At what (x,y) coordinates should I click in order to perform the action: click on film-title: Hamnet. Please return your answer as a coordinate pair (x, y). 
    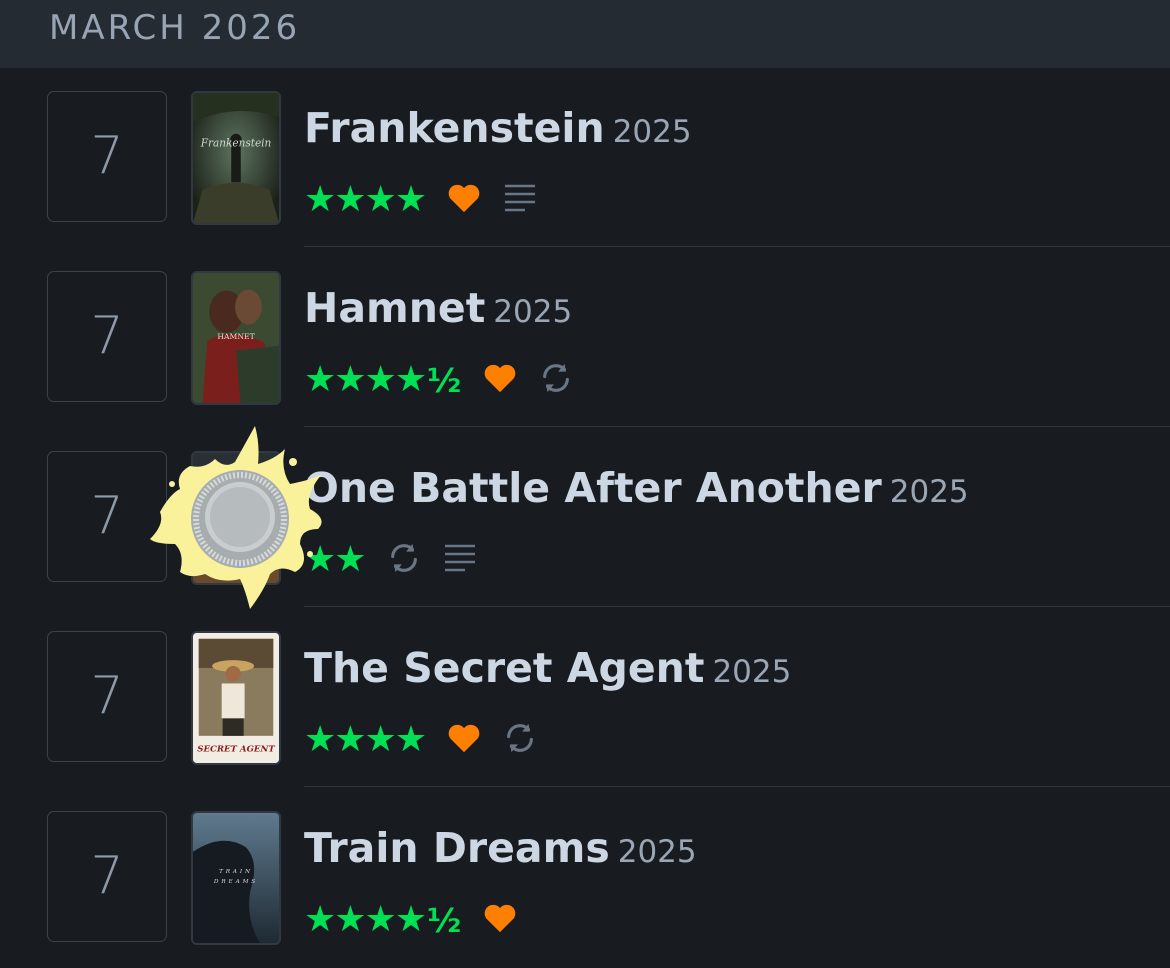
    Looking at the image, I should click on (394, 308).